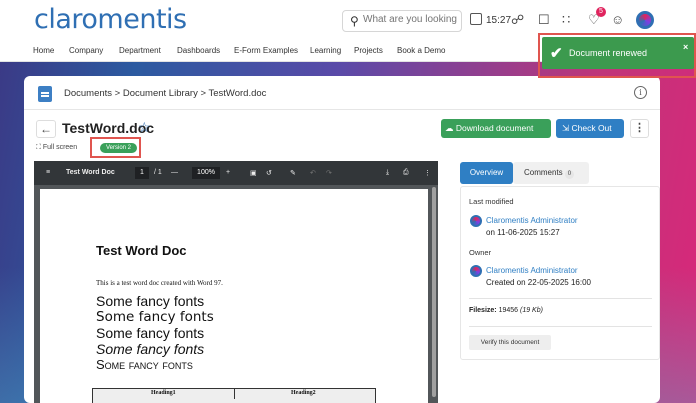 Image resolution: width=696 pixels, height=403 pixels. I want to click on version-highlight-box: Version 2, so click(115, 147).